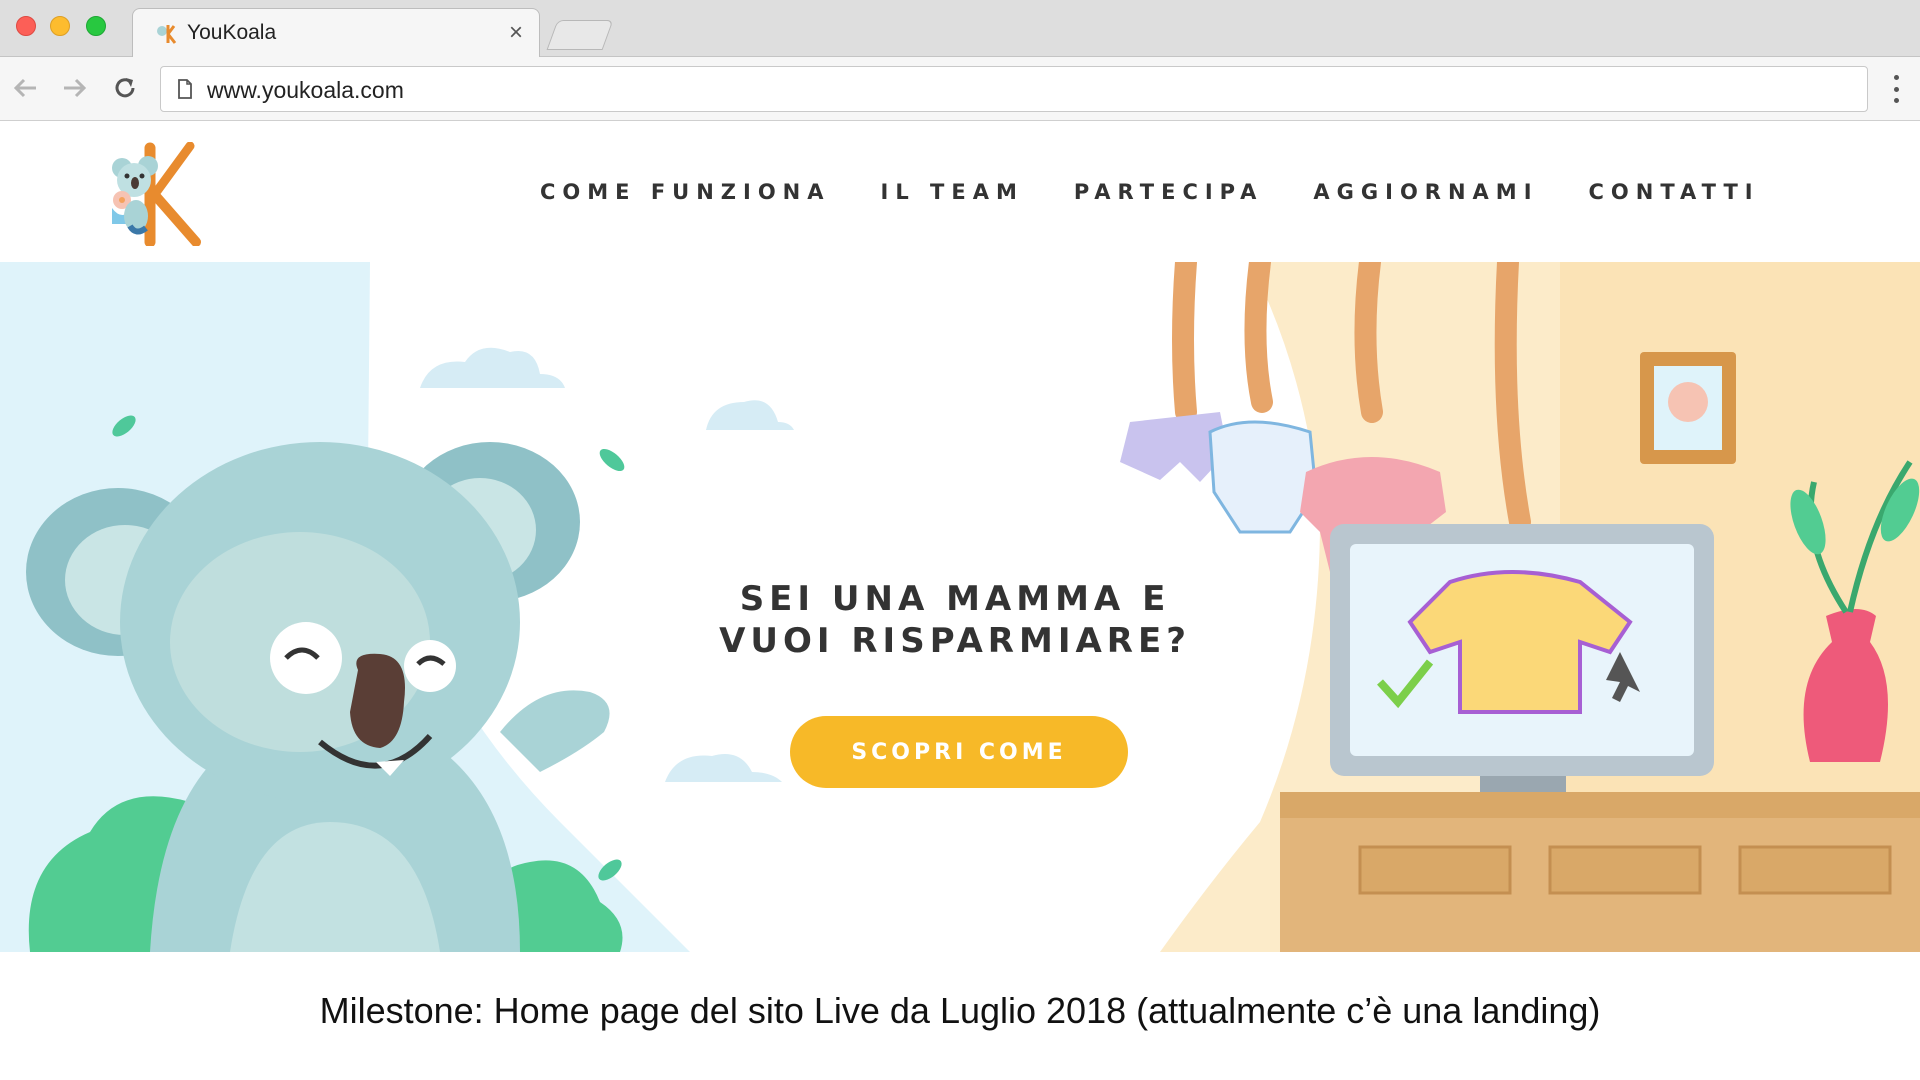  Describe the element at coordinates (26, 26) in the screenshot. I see `window-close-button` at that location.